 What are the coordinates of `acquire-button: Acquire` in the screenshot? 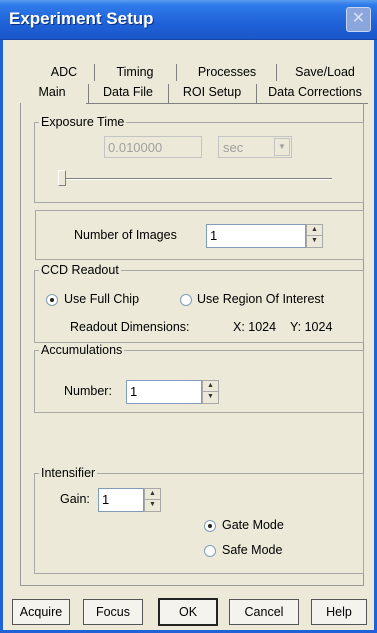 It's located at (41, 612).